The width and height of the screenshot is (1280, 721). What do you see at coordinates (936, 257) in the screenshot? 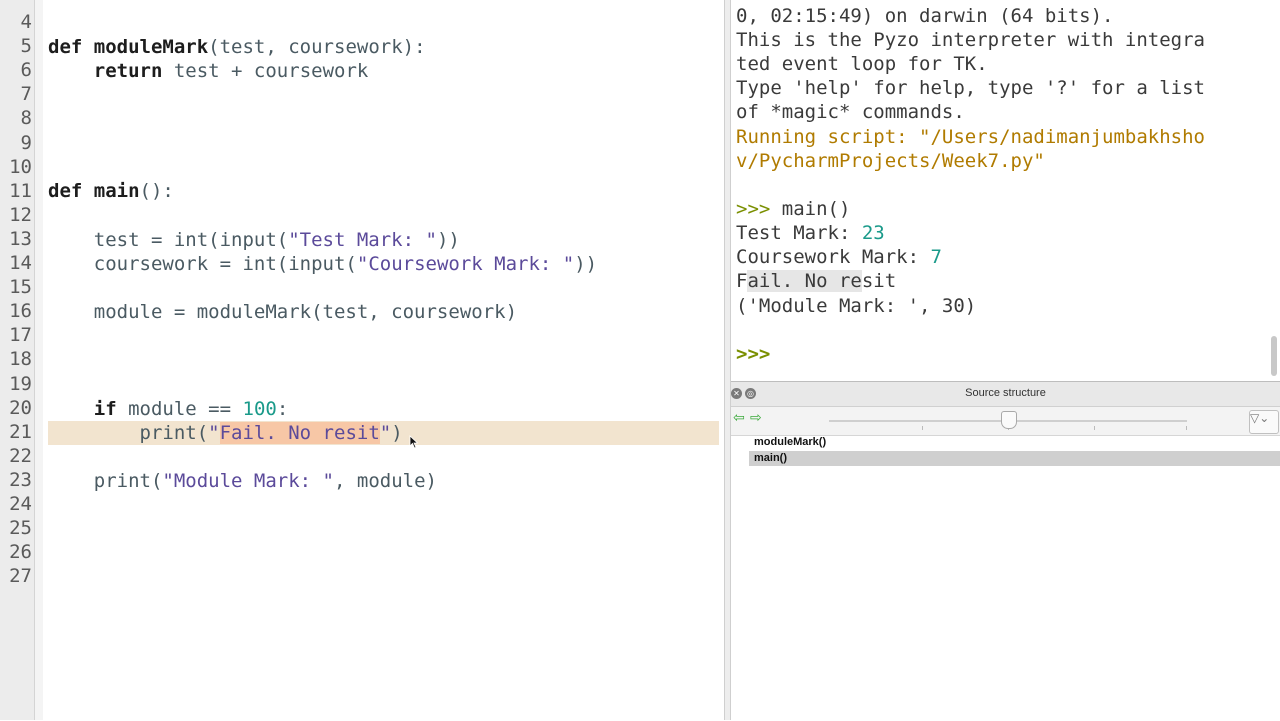
I see `user-input-value: 7` at bounding box center [936, 257].